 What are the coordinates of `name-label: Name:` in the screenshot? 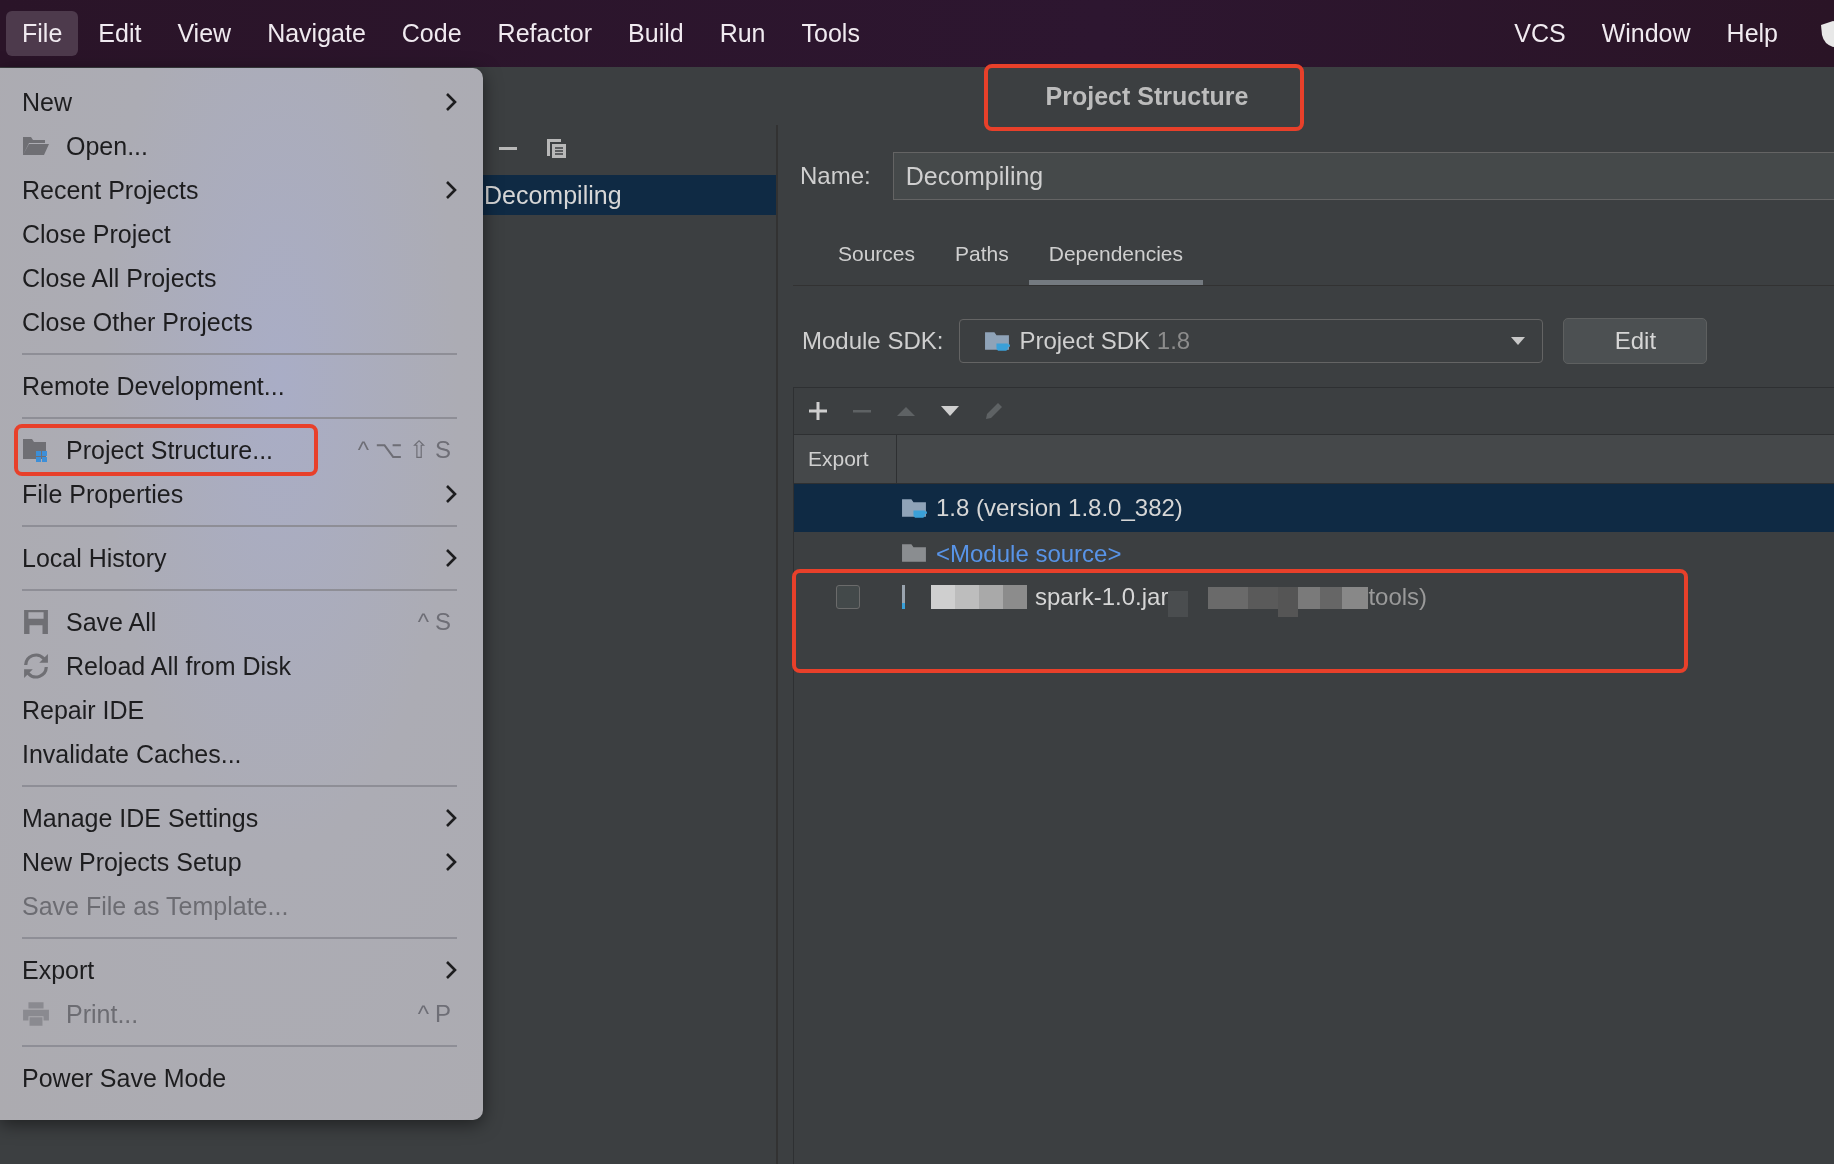 It's located at (835, 176).